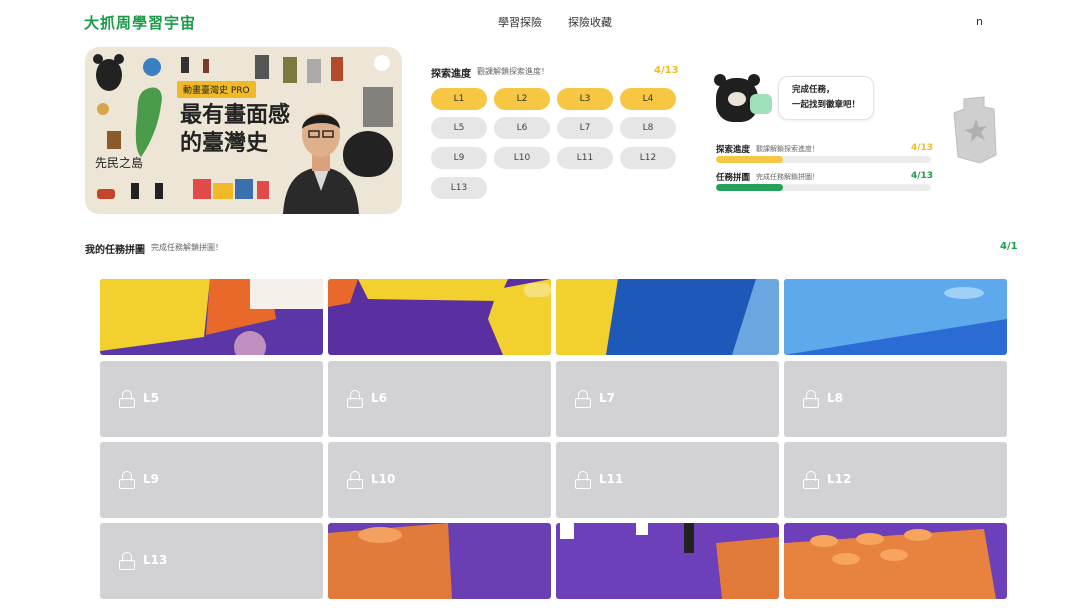 The height and width of the screenshot is (608, 1080). I want to click on svg-text: 先民之島, so click(119, 162).